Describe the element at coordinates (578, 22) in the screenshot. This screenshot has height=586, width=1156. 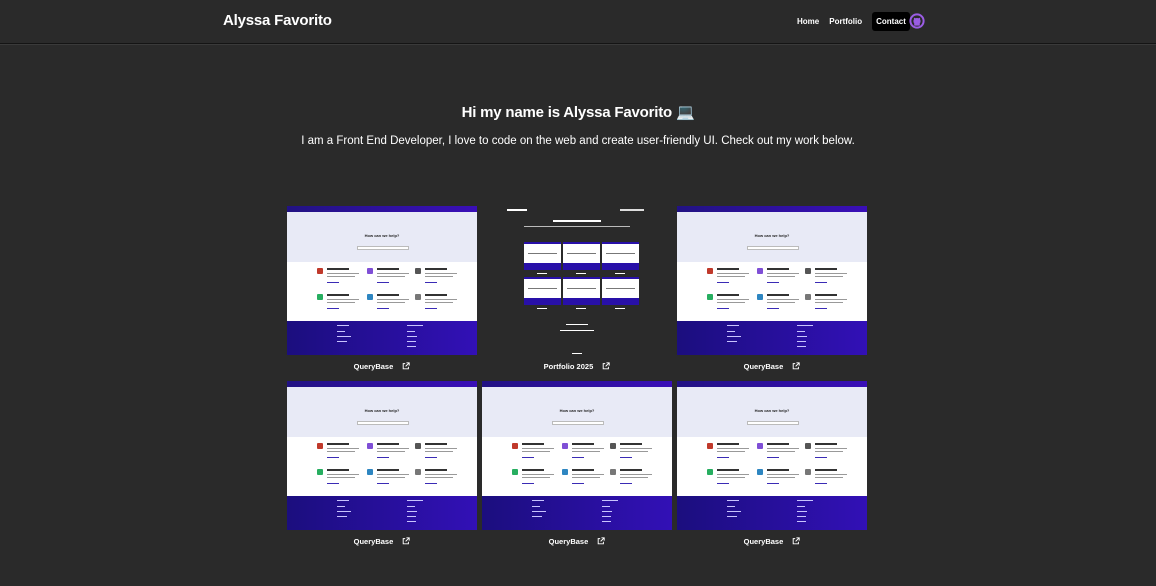
I see `top-navbar: Alyssa Favorito Home Portfolio Contact` at that location.